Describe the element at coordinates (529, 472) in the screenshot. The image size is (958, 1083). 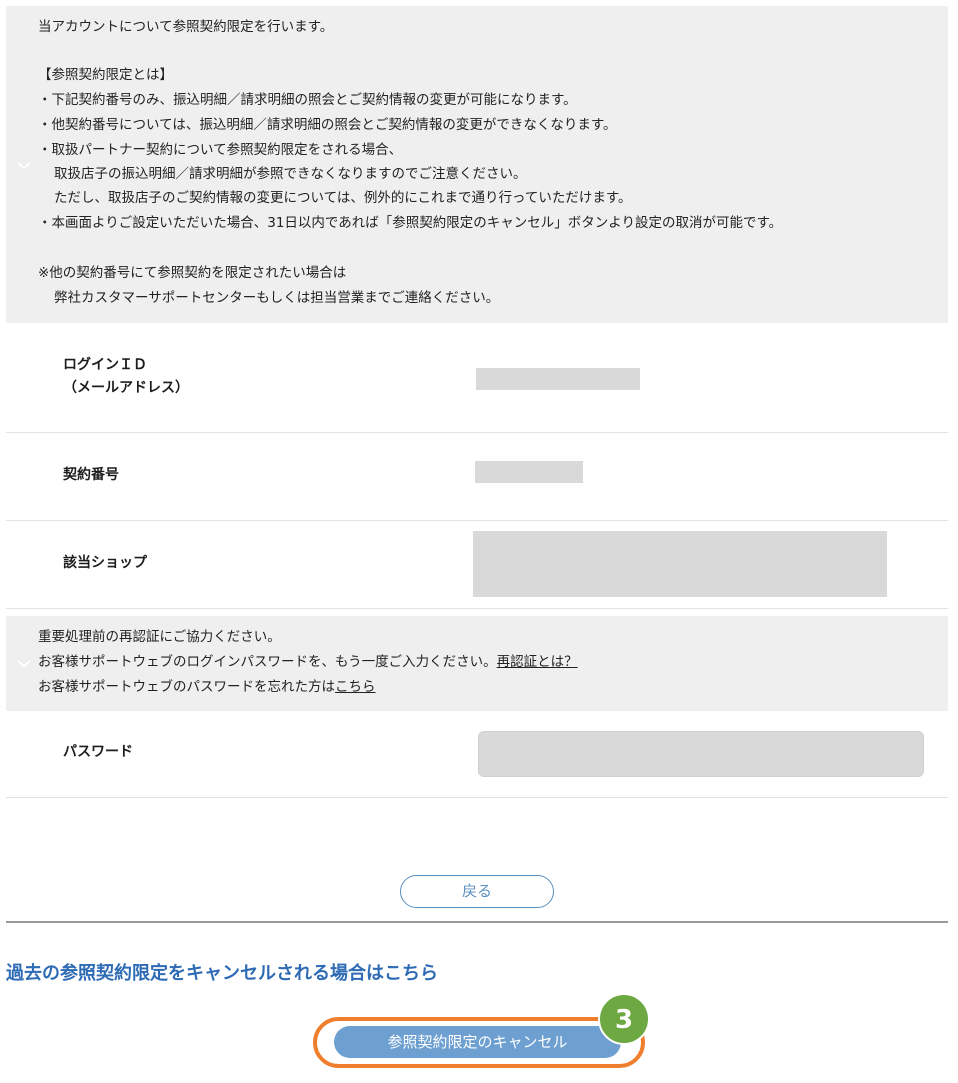
I see `contract-number-value-redacted` at that location.